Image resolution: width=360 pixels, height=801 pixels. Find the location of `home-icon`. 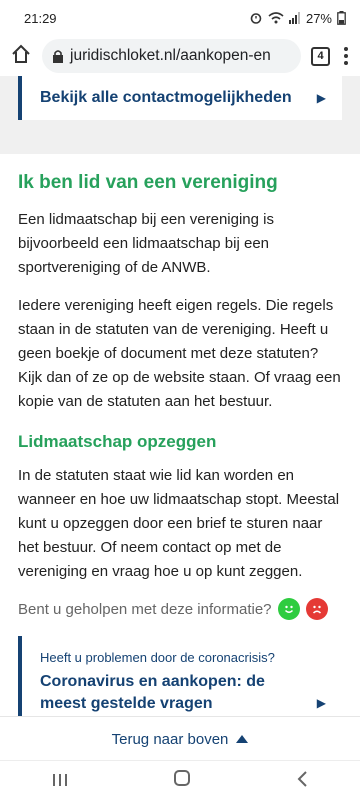

home-icon is located at coordinates (21, 56).